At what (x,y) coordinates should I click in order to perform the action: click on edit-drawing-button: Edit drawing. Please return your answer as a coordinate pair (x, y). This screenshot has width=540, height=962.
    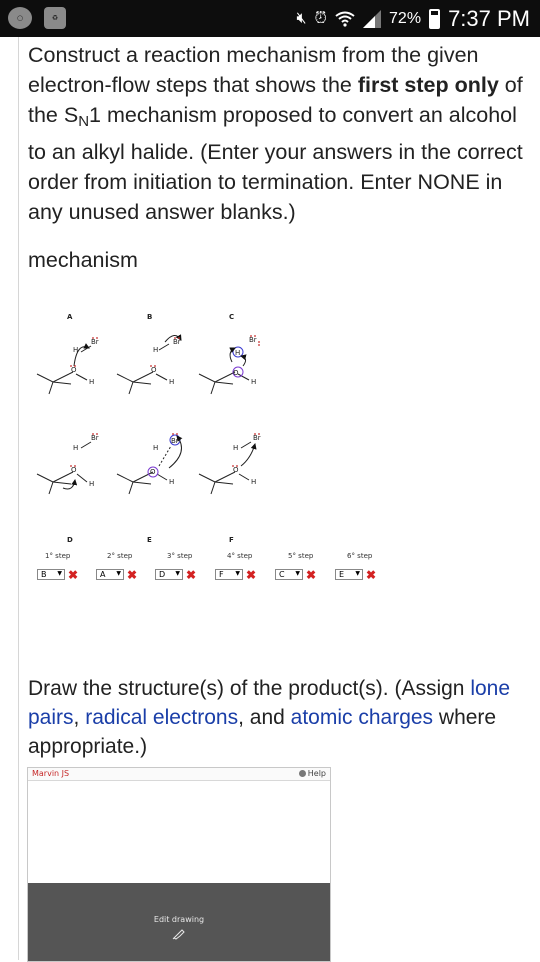
    Looking at the image, I should click on (179, 922).